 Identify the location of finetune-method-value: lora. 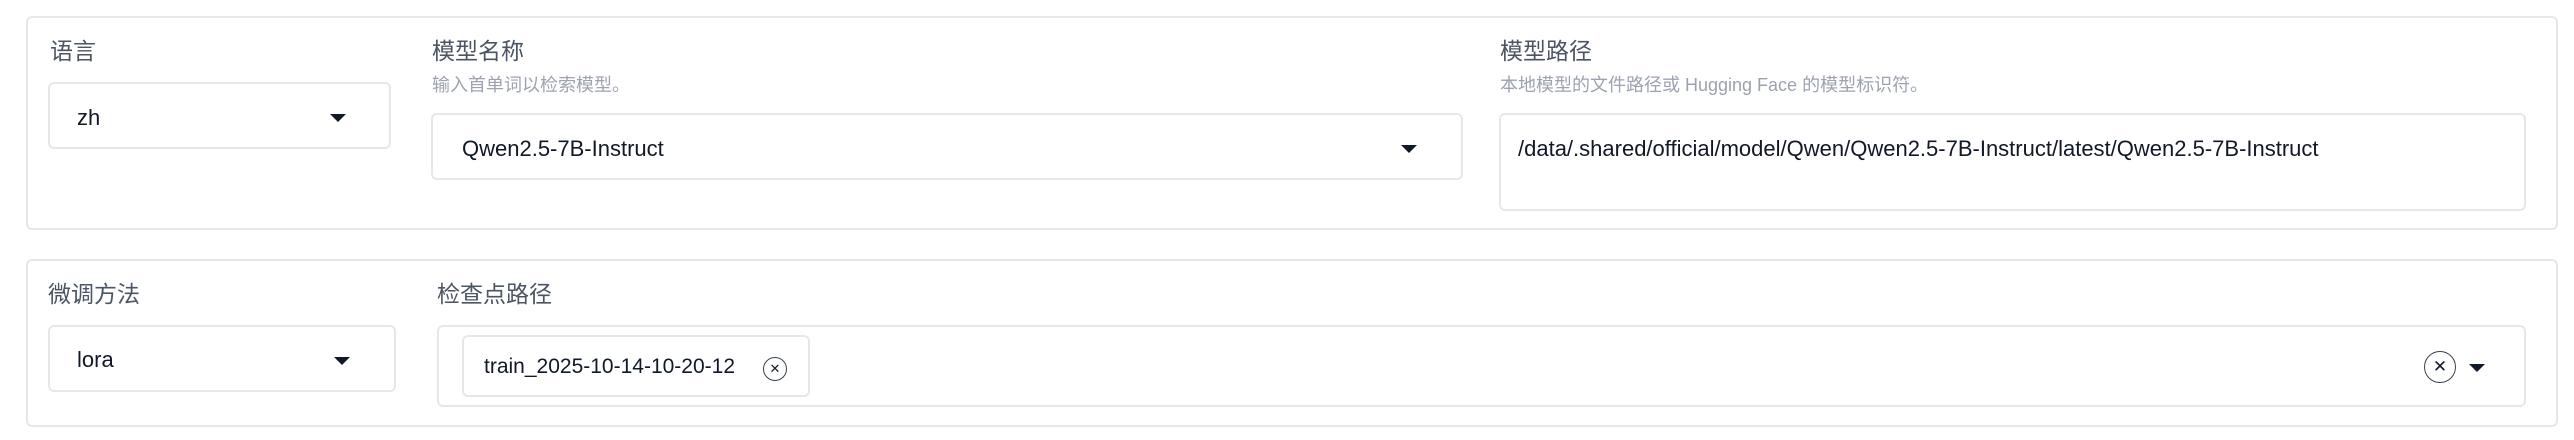
(95, 359).